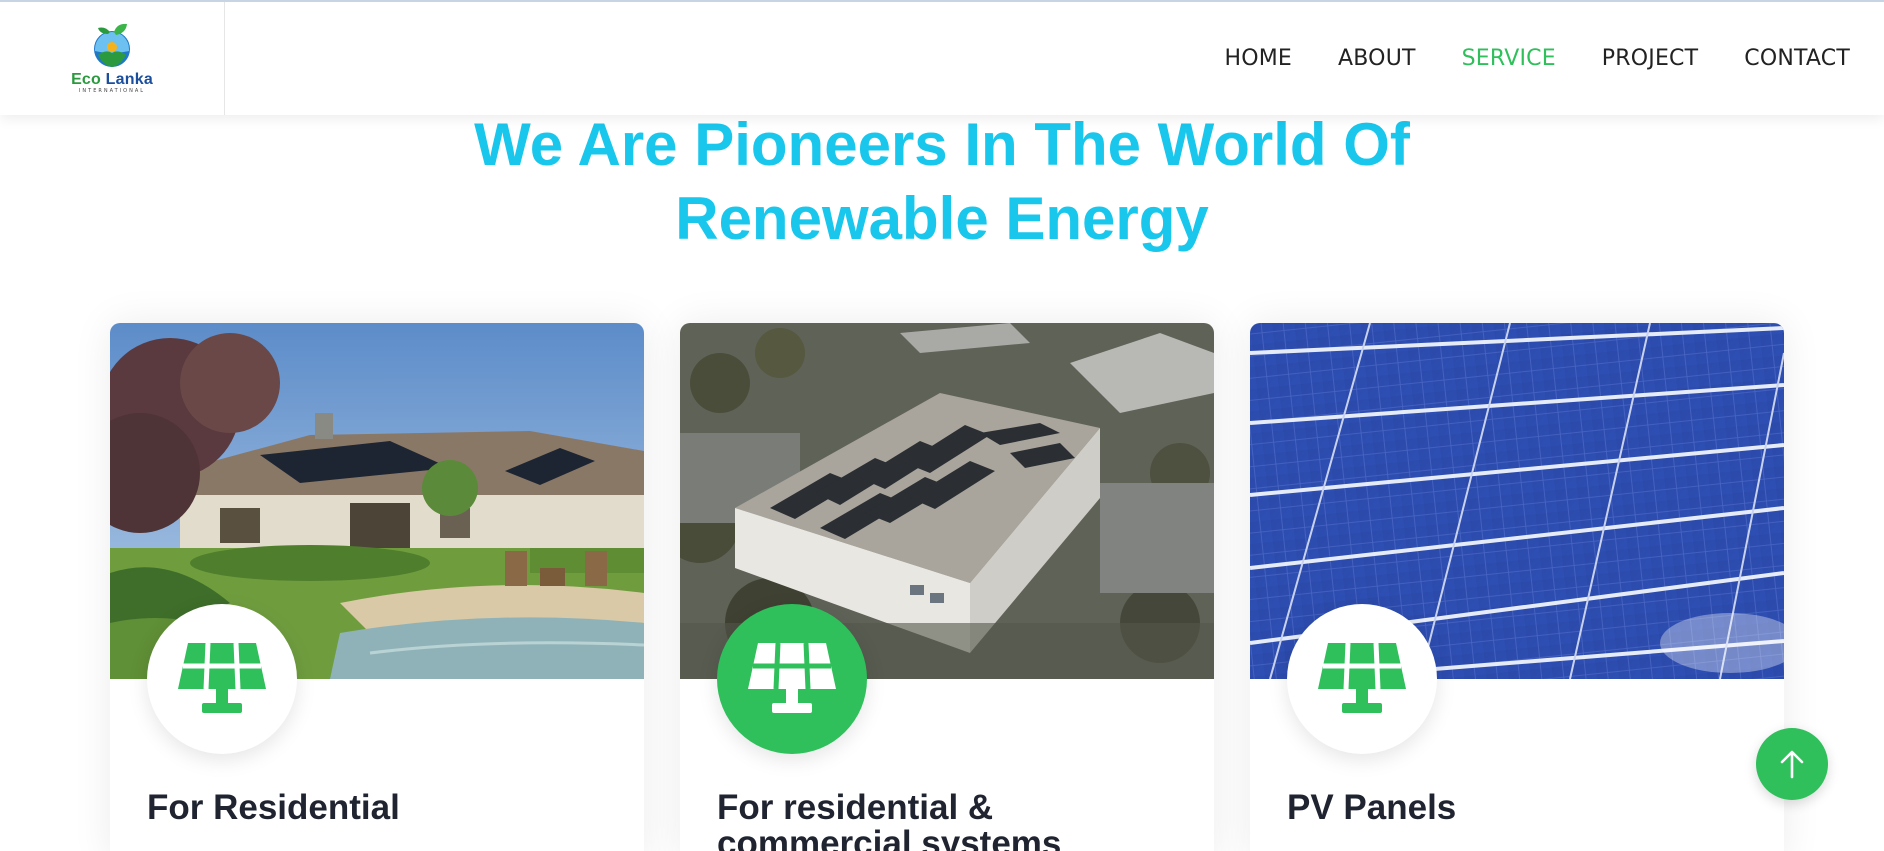 The image size is (1884, 851). I want to click on section-heading-line2: Renewable Energy, so click(942, 218).